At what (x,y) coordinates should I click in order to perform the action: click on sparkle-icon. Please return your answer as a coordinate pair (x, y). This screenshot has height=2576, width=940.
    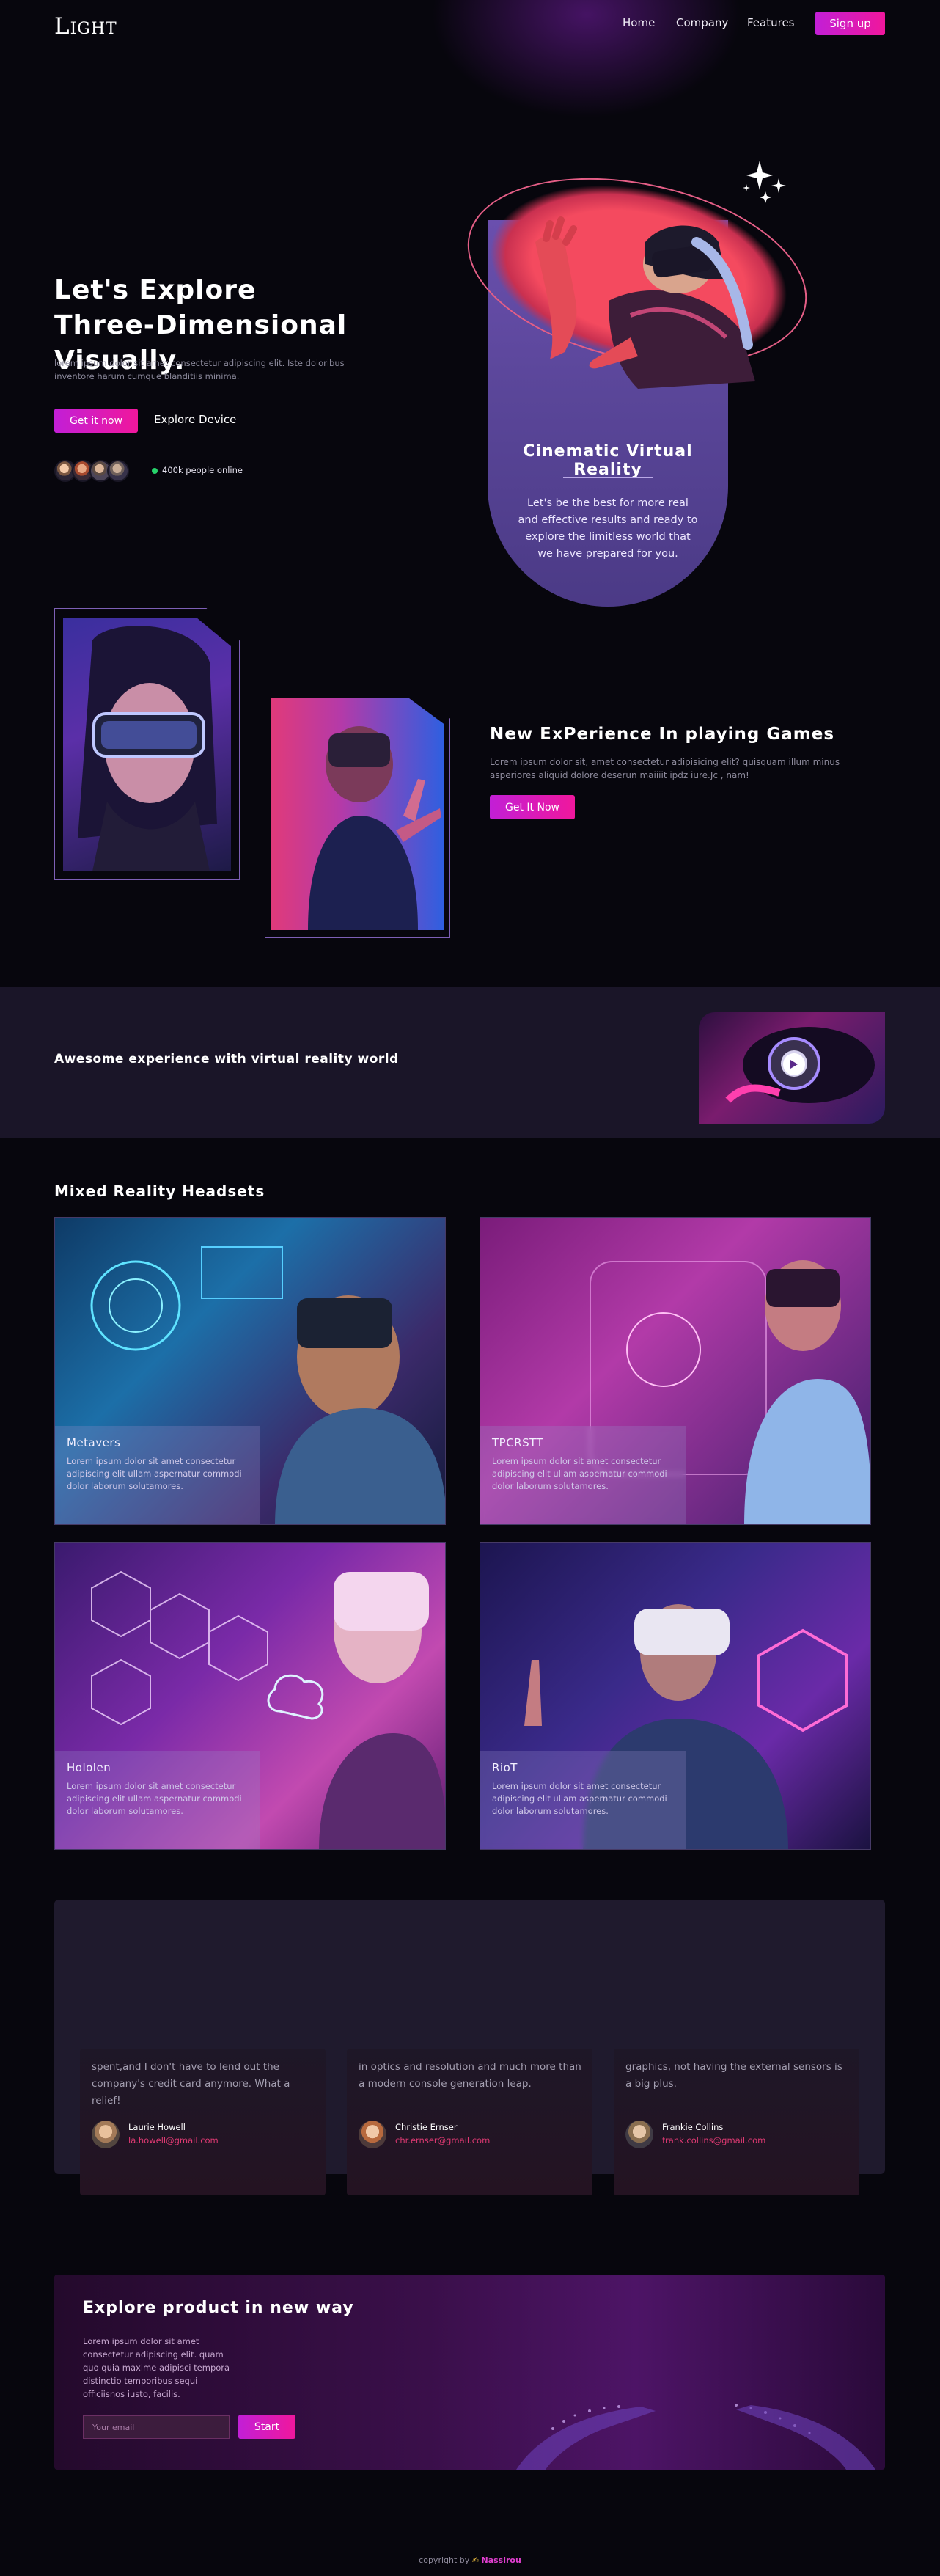
    Looking at the image, I should click on (764, 182).